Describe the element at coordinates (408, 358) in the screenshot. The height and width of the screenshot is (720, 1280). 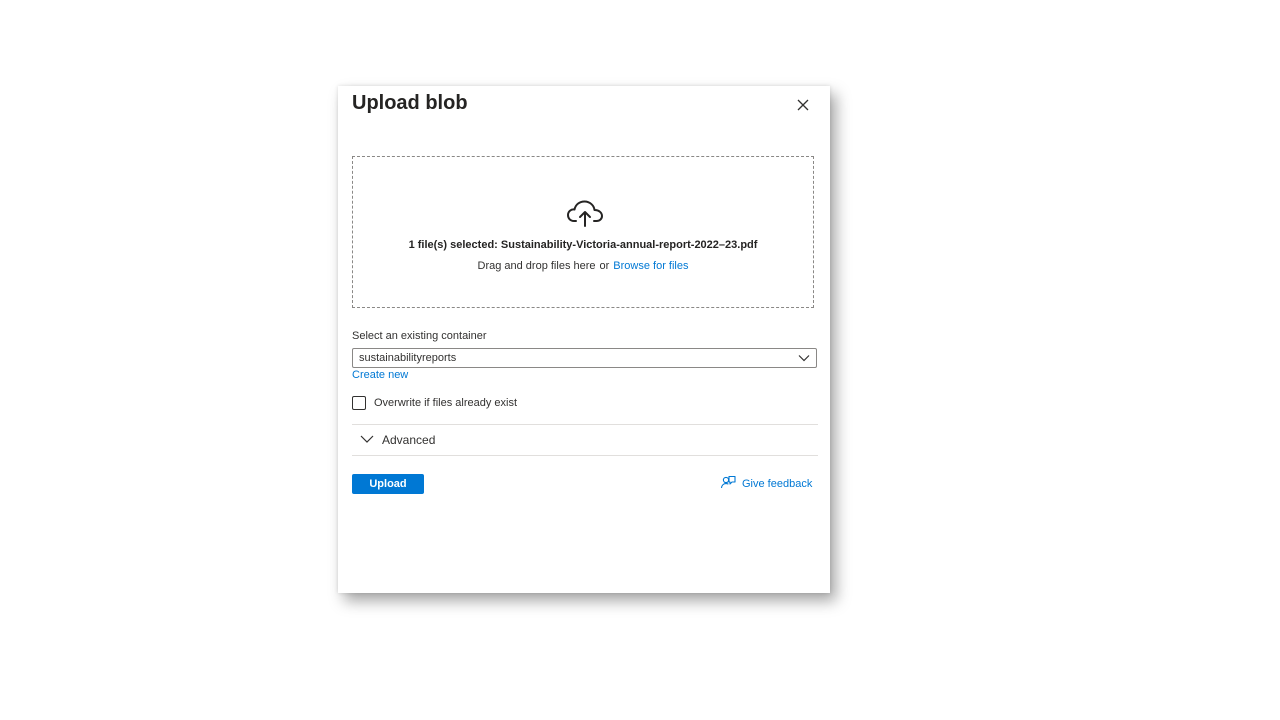
I see `container-select-value: sustainabilityreports` at that location.